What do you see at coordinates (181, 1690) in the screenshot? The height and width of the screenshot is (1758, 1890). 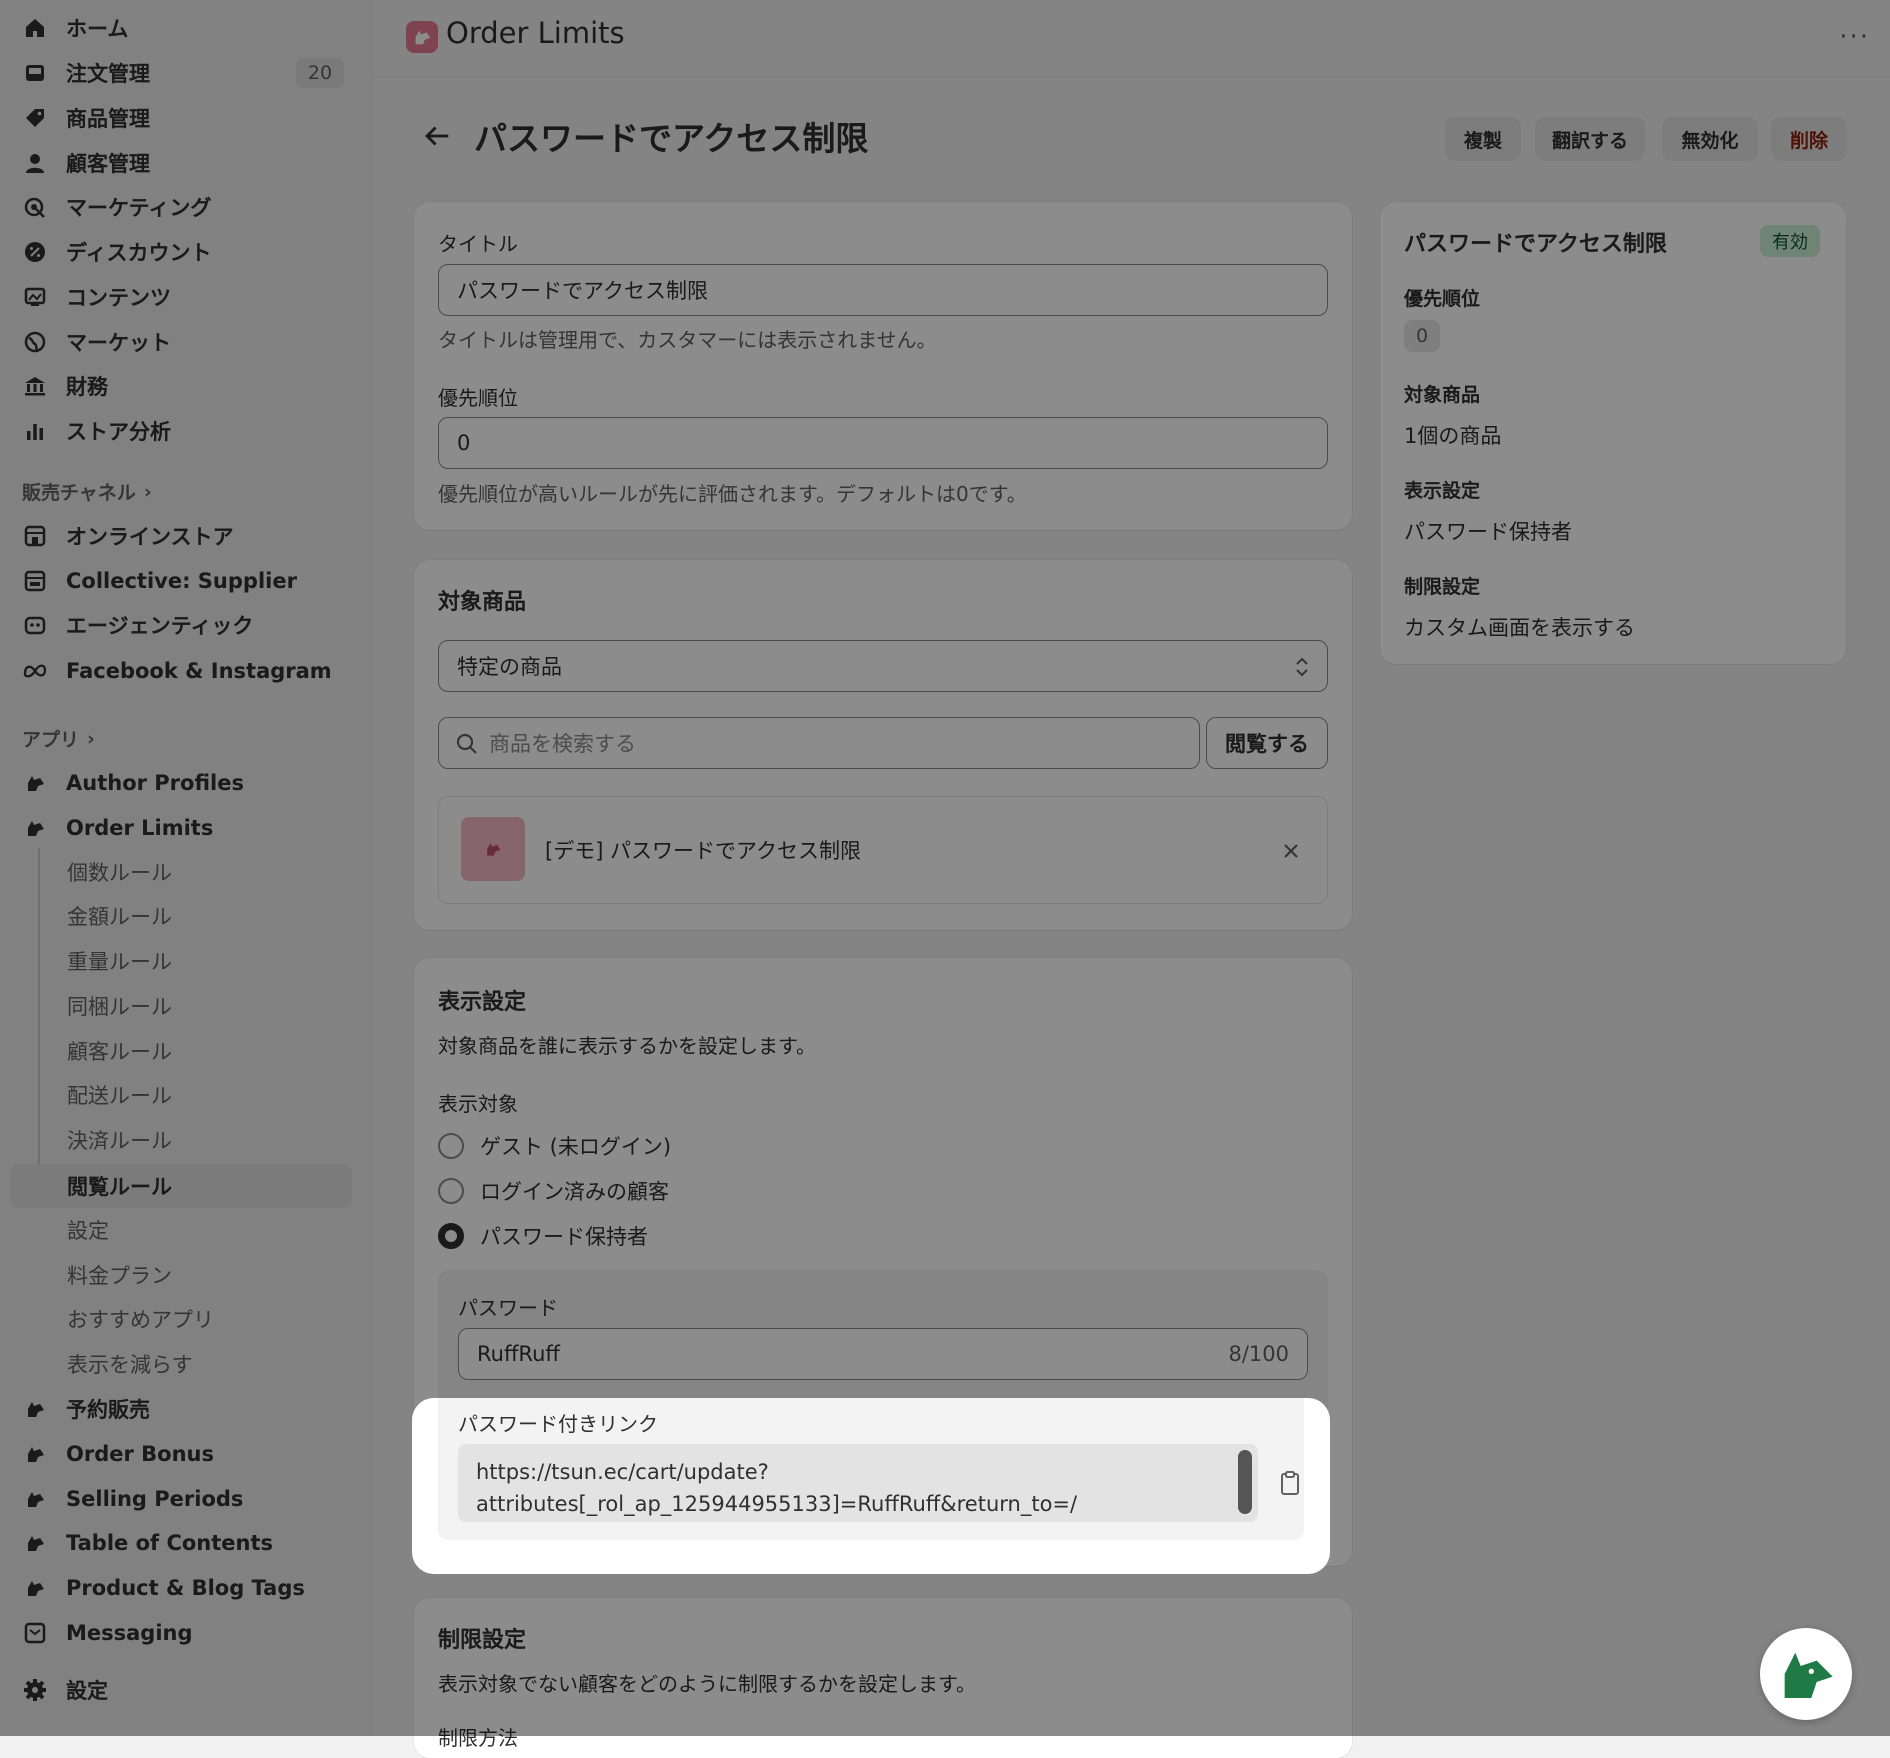 I see `sidebar-item-settings: 設定` at bounding box center [181, 1690].